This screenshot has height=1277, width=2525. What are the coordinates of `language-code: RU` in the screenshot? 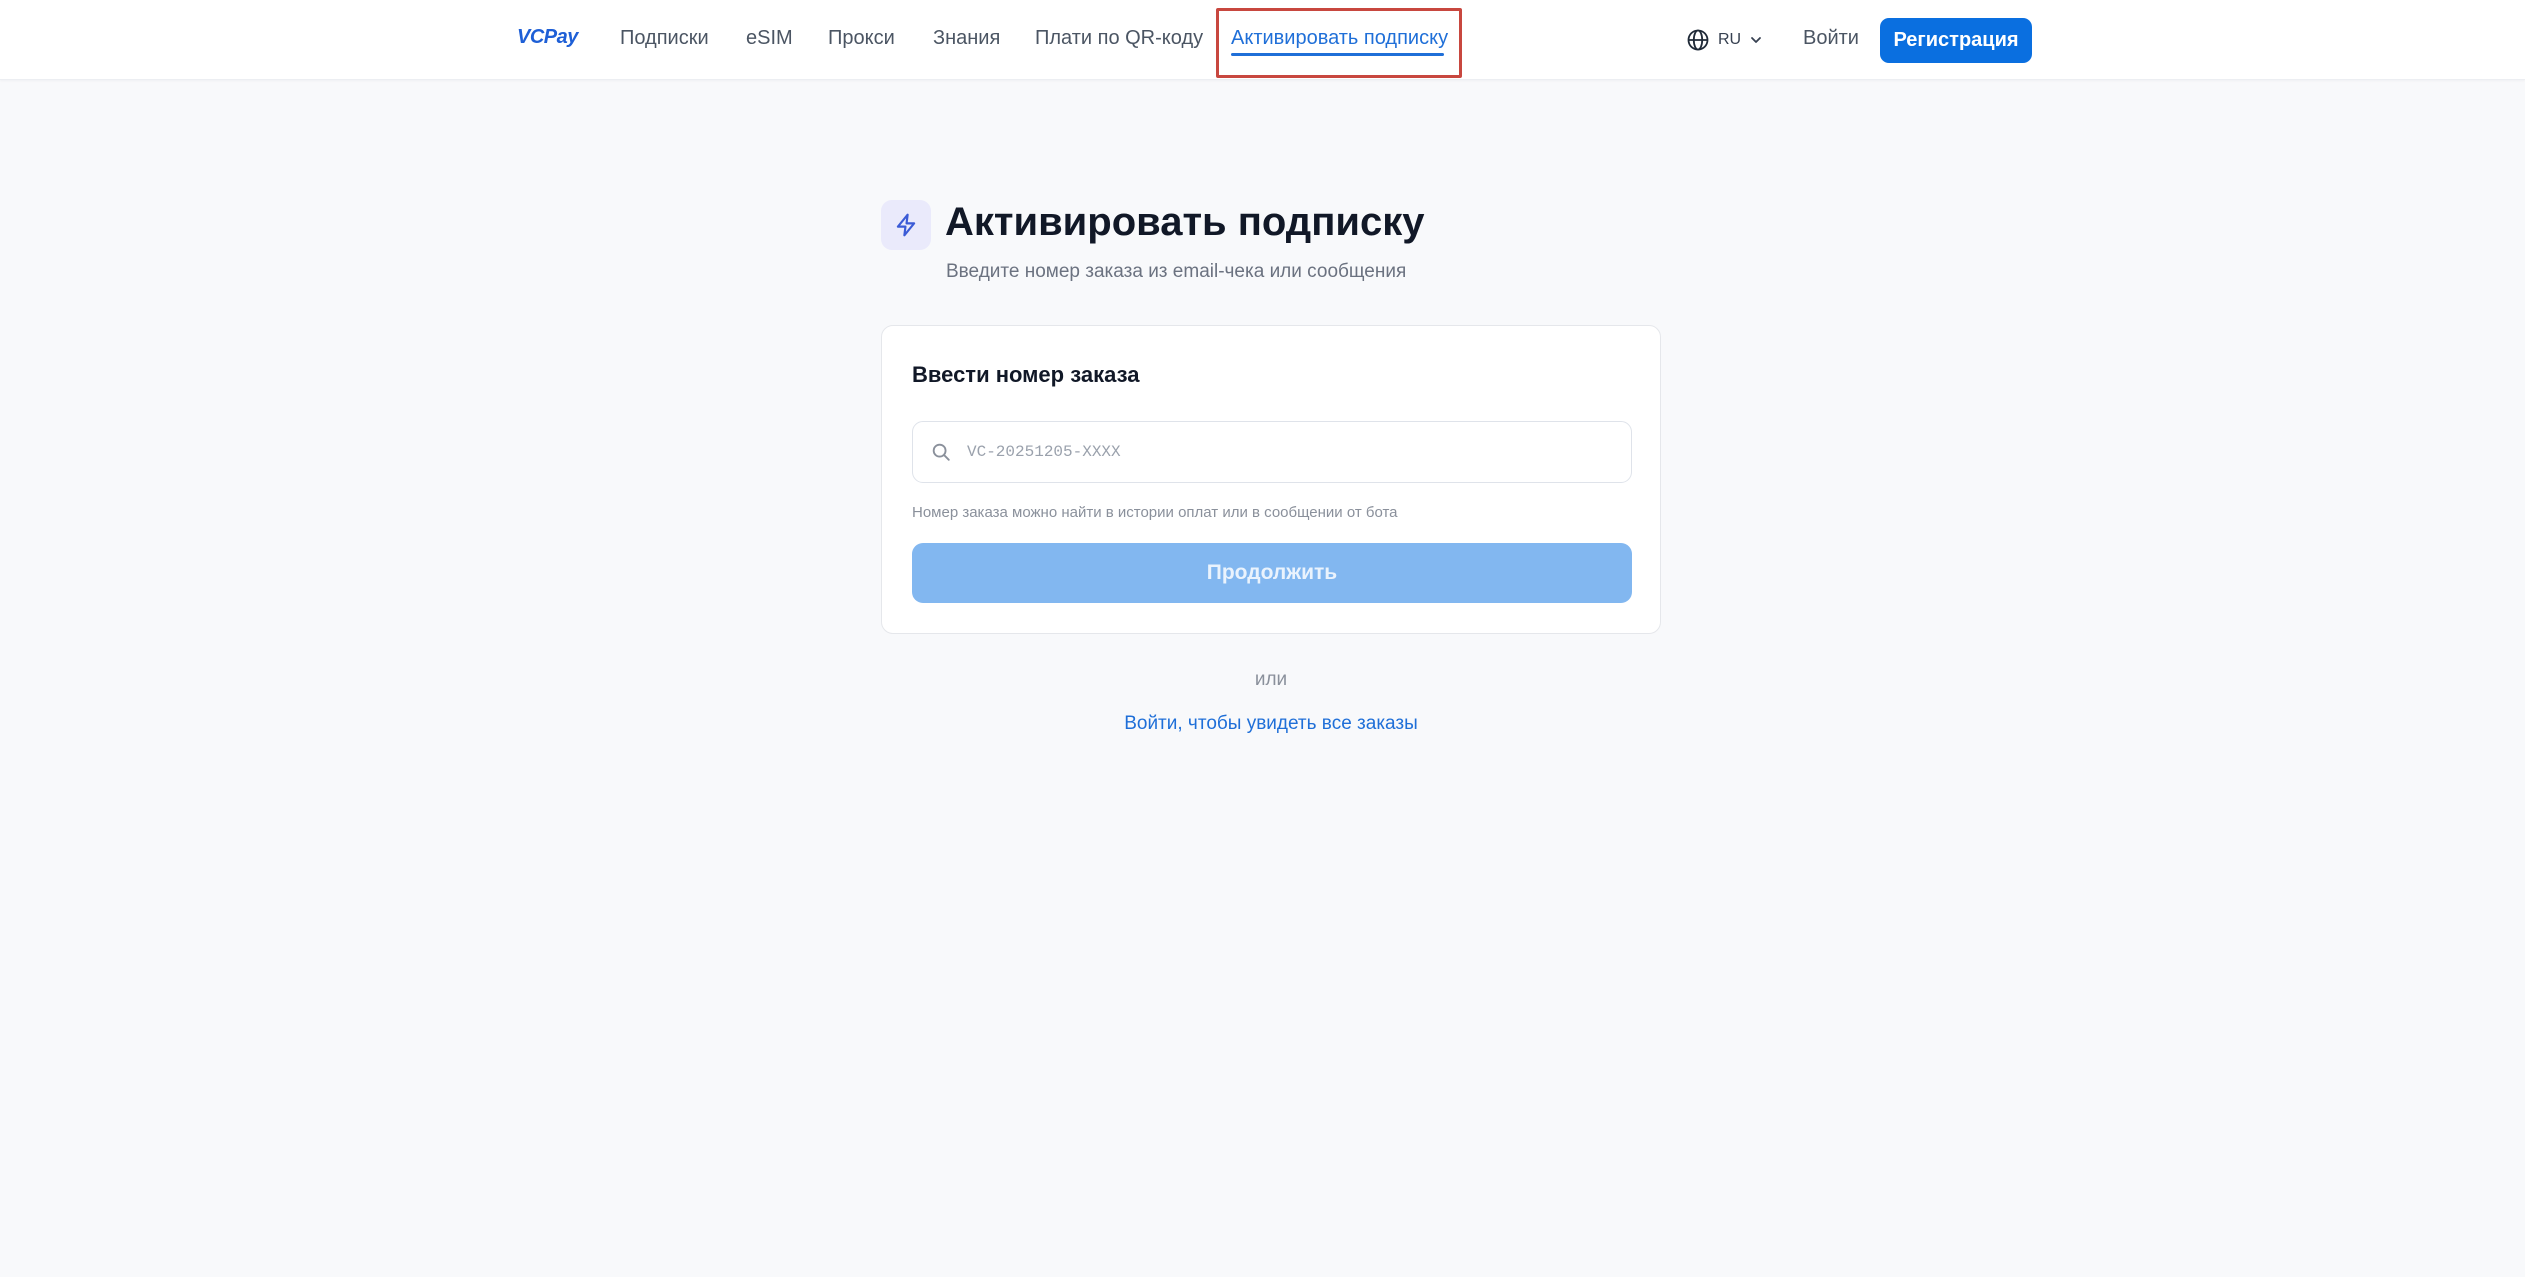 It's located at (1730, 39).